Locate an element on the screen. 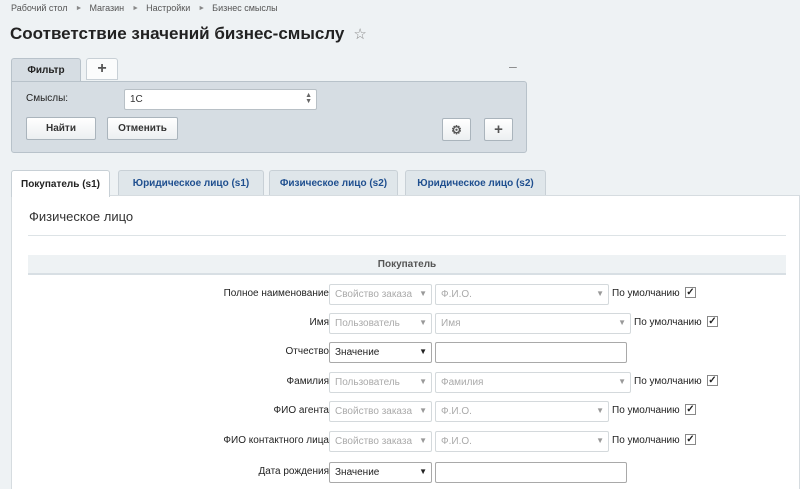 This screenshot has height=489, width=800. page-title: Соответствие значений бизнес-смыслу ☆ is located at coordinates (188, 34).